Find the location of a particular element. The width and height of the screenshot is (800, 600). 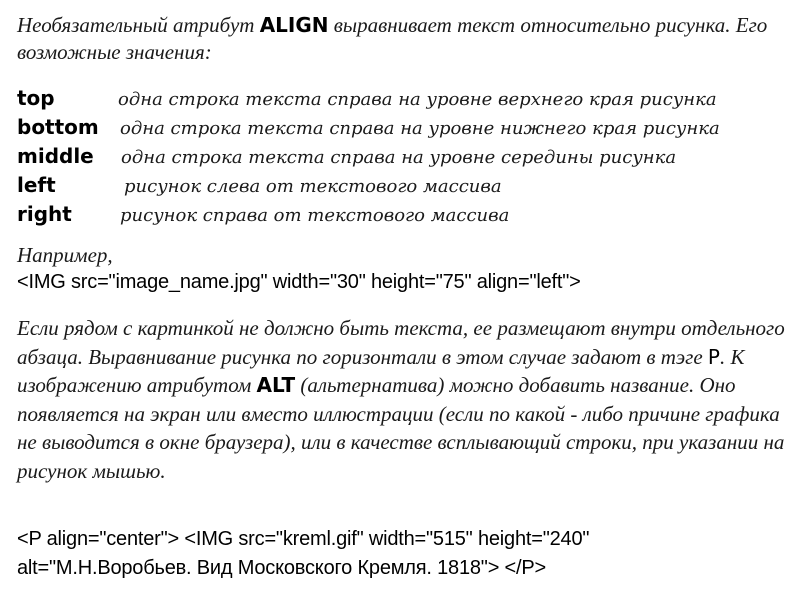

example-label: Например, is located at coordinates (65, 255).